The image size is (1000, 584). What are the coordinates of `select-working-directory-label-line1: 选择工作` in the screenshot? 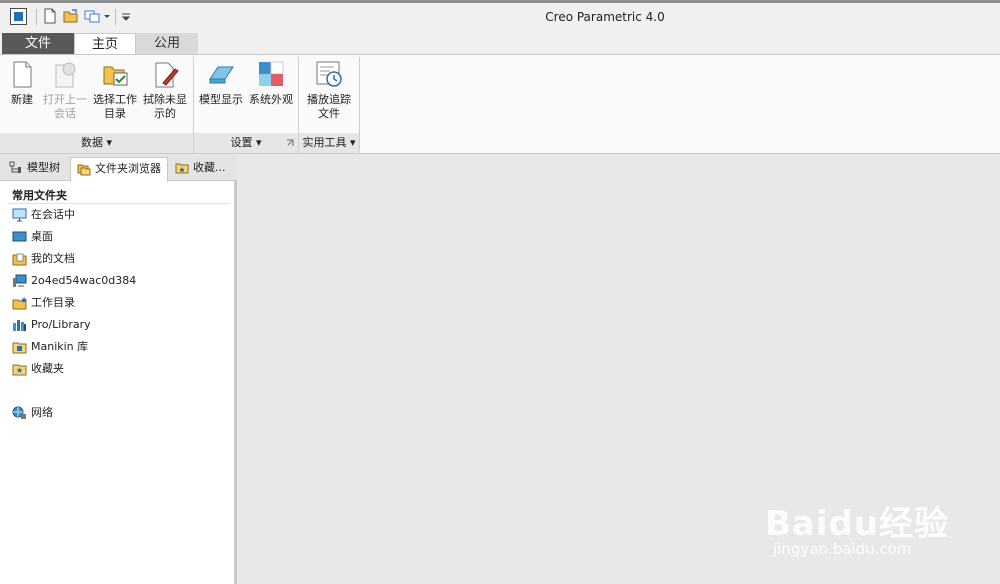 It's located at (115, 99).